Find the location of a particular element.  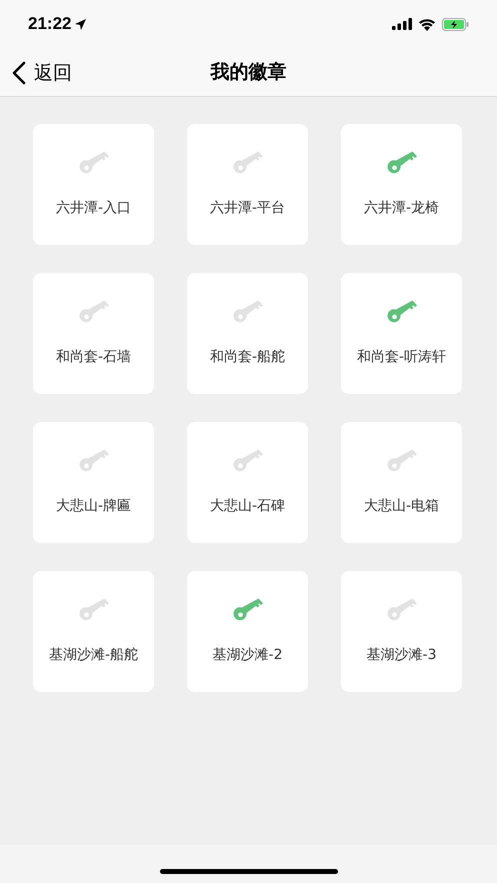

chevron-left-icon is located at coordinates (19, 73).